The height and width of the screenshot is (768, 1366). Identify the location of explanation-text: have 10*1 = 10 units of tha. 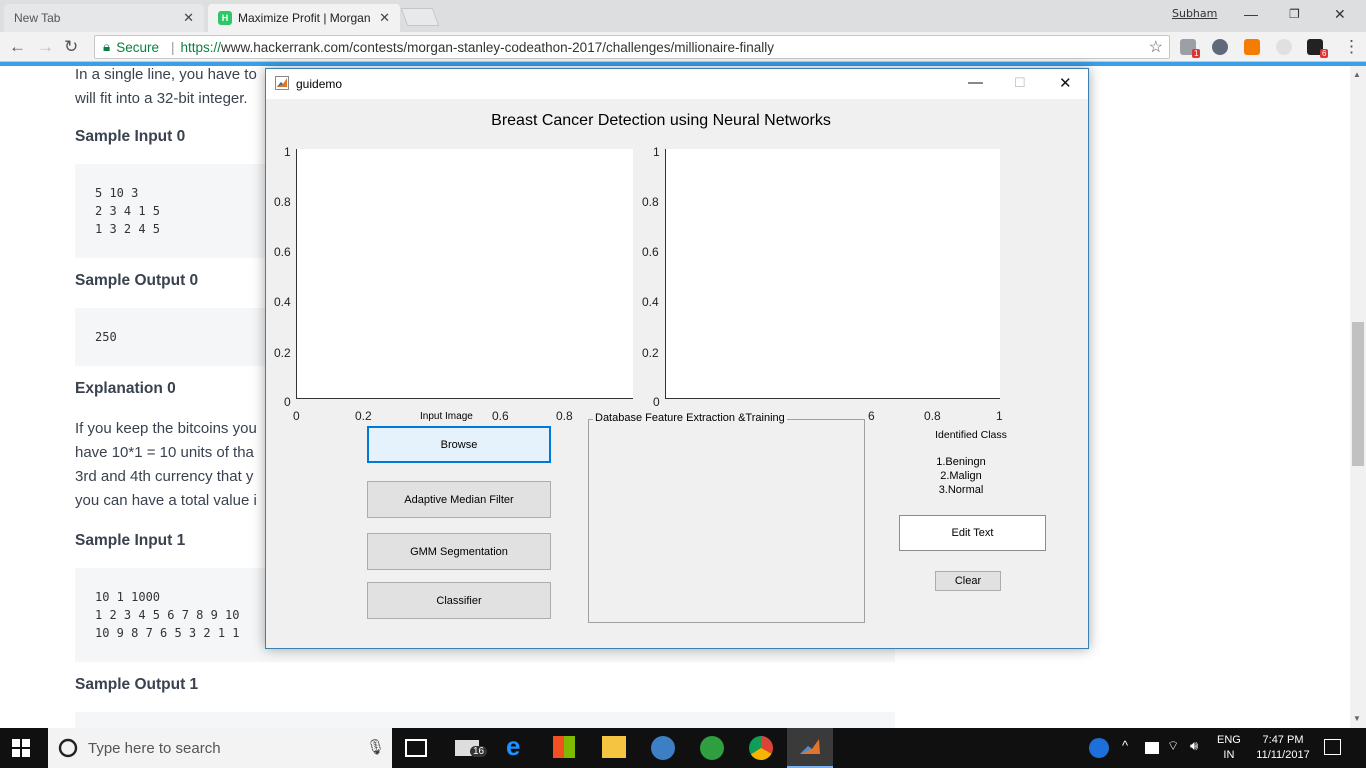
(164, 452).